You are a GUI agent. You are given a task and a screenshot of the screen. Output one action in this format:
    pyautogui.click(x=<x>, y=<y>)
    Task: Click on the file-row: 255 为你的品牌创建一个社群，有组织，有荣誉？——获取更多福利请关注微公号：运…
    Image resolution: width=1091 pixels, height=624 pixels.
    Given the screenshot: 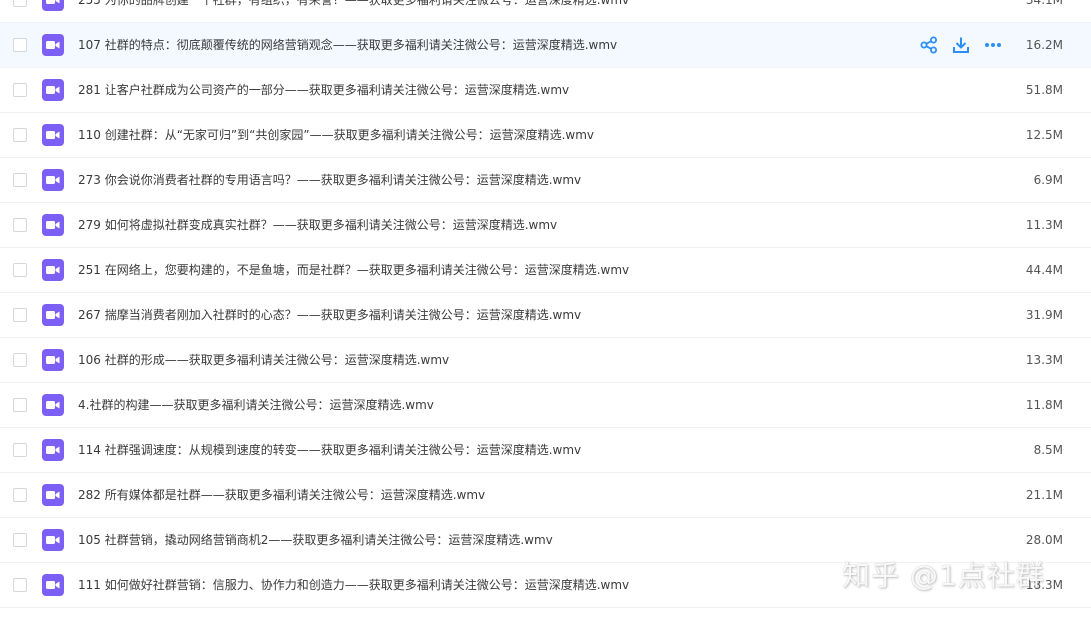 What is the action you would take?
    pyautogui.click(x=545, y=11)
    